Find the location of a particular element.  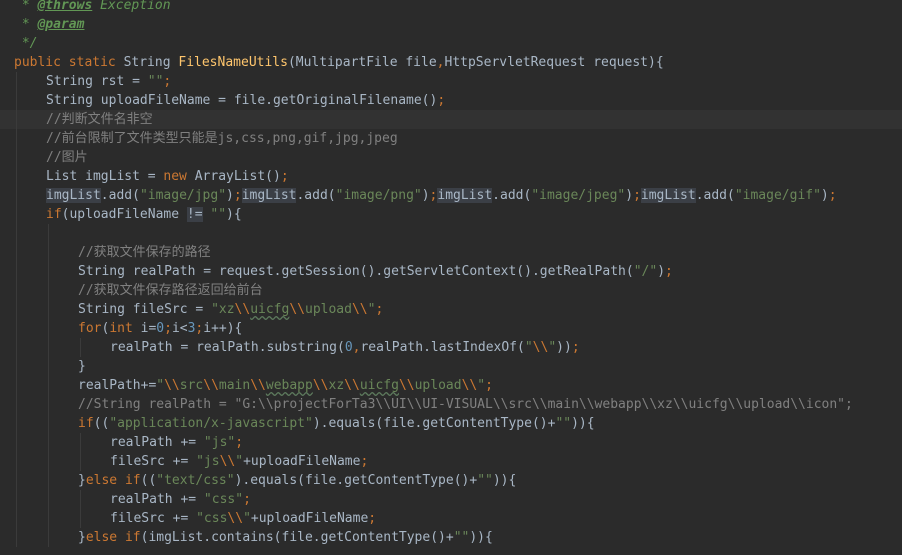

code-line: * @throws Exception is located at coordinates (451, 7).